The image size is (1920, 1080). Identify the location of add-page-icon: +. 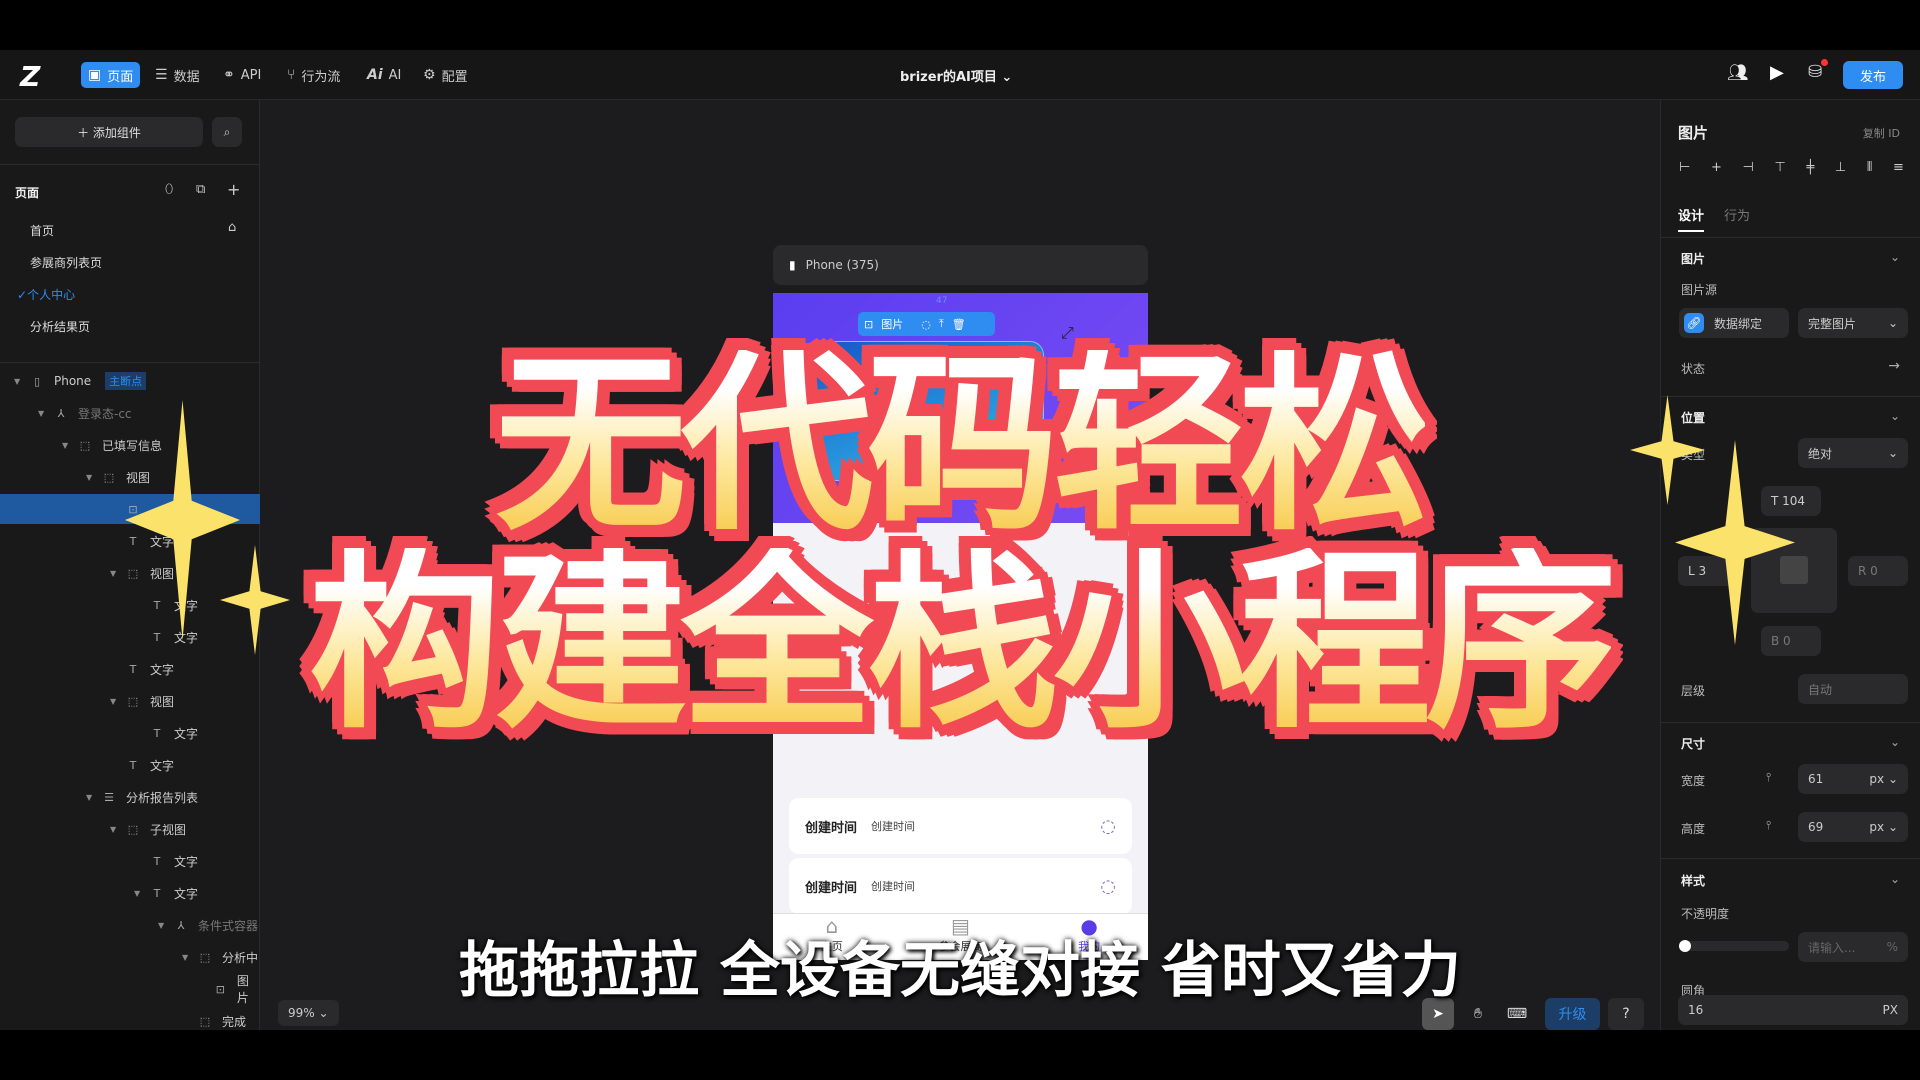
(233, 189).